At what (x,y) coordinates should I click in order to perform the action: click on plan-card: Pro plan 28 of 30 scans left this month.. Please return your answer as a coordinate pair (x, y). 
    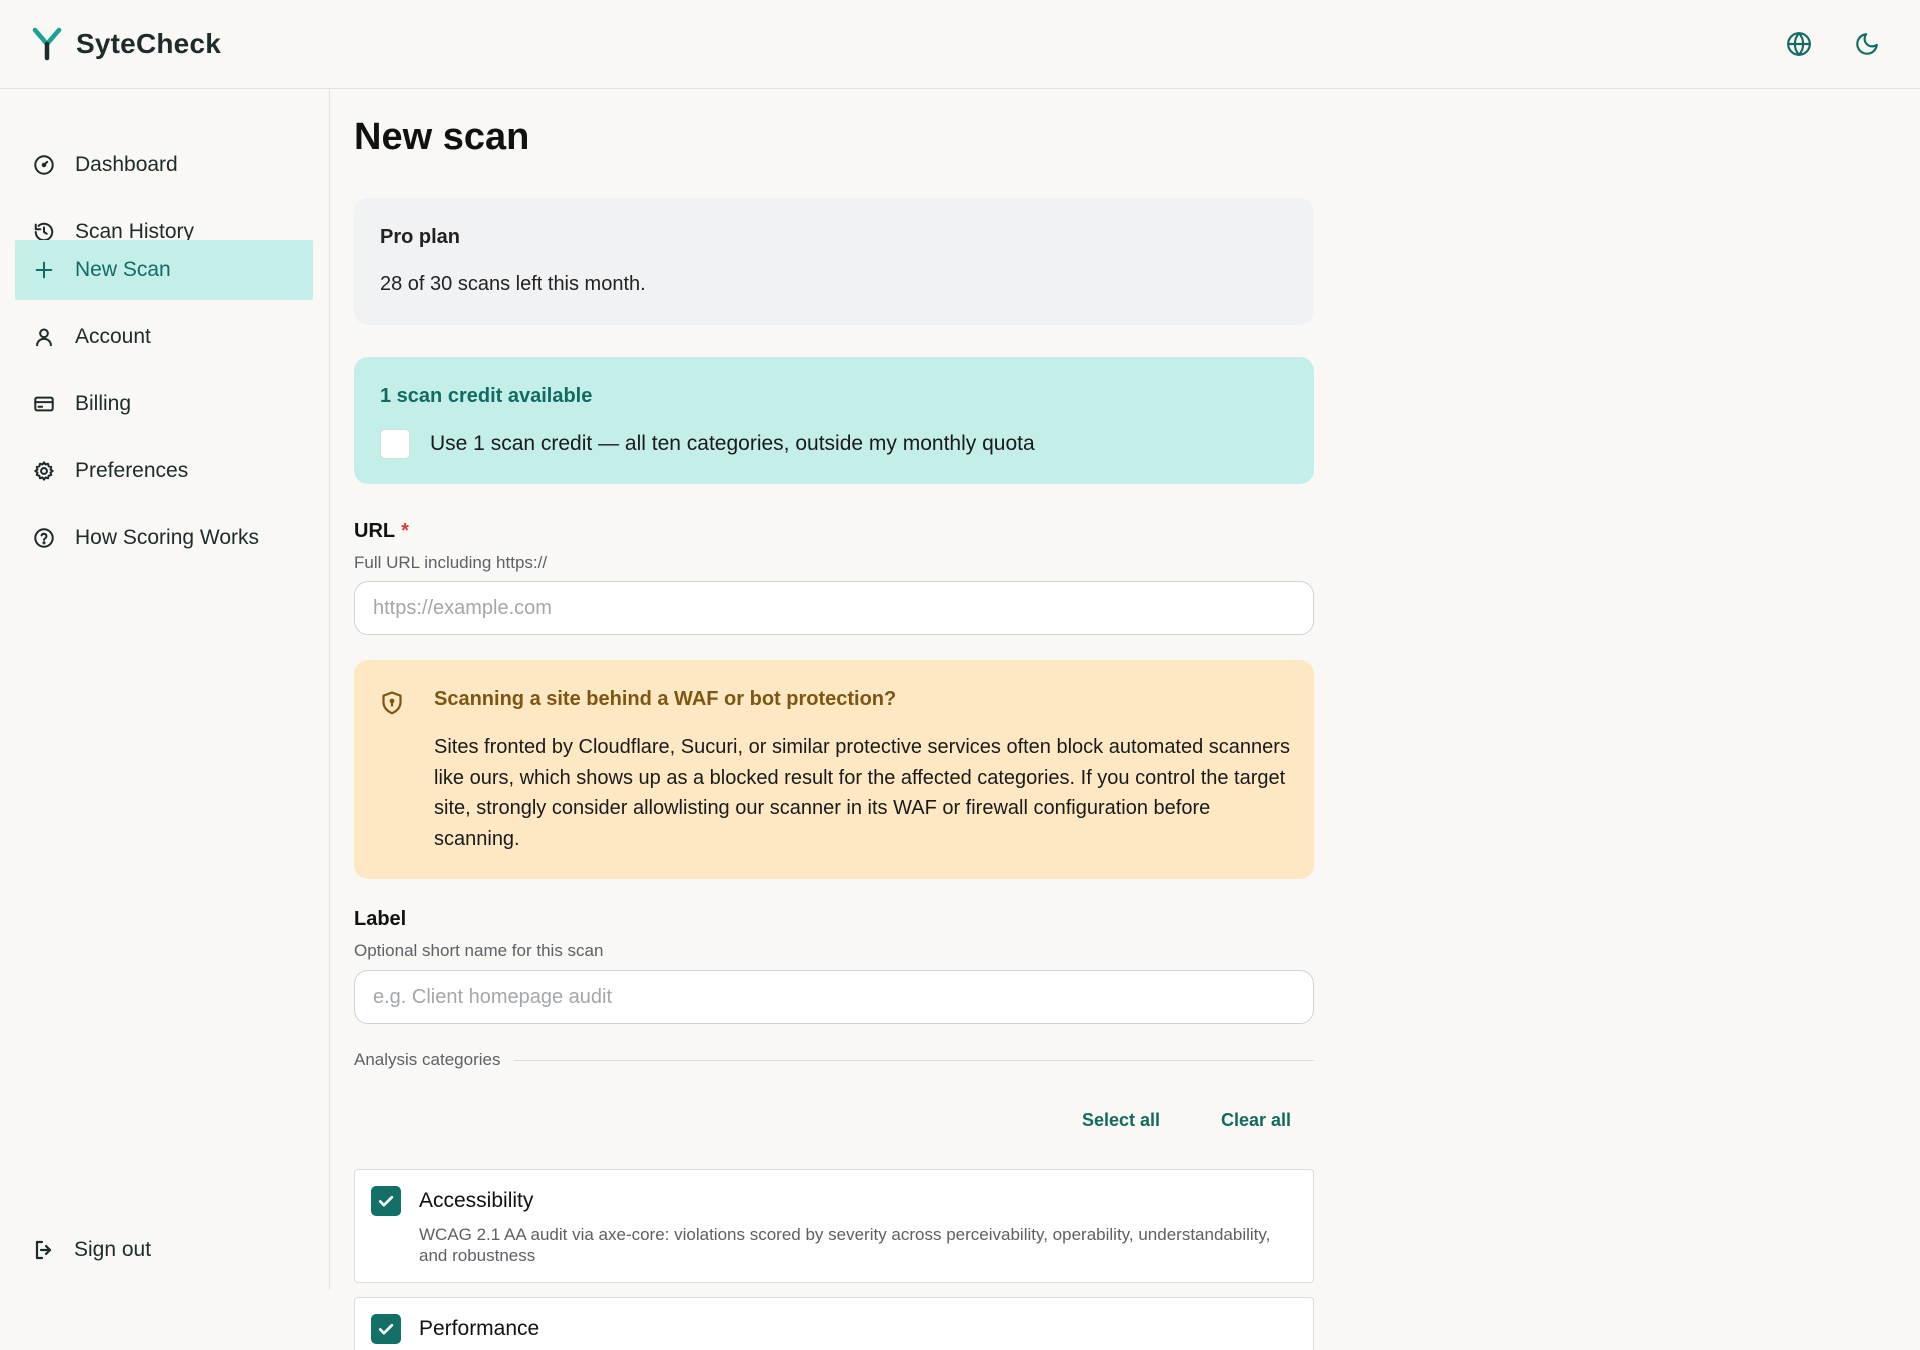
    Looking at the image, I should click on (834, 261).